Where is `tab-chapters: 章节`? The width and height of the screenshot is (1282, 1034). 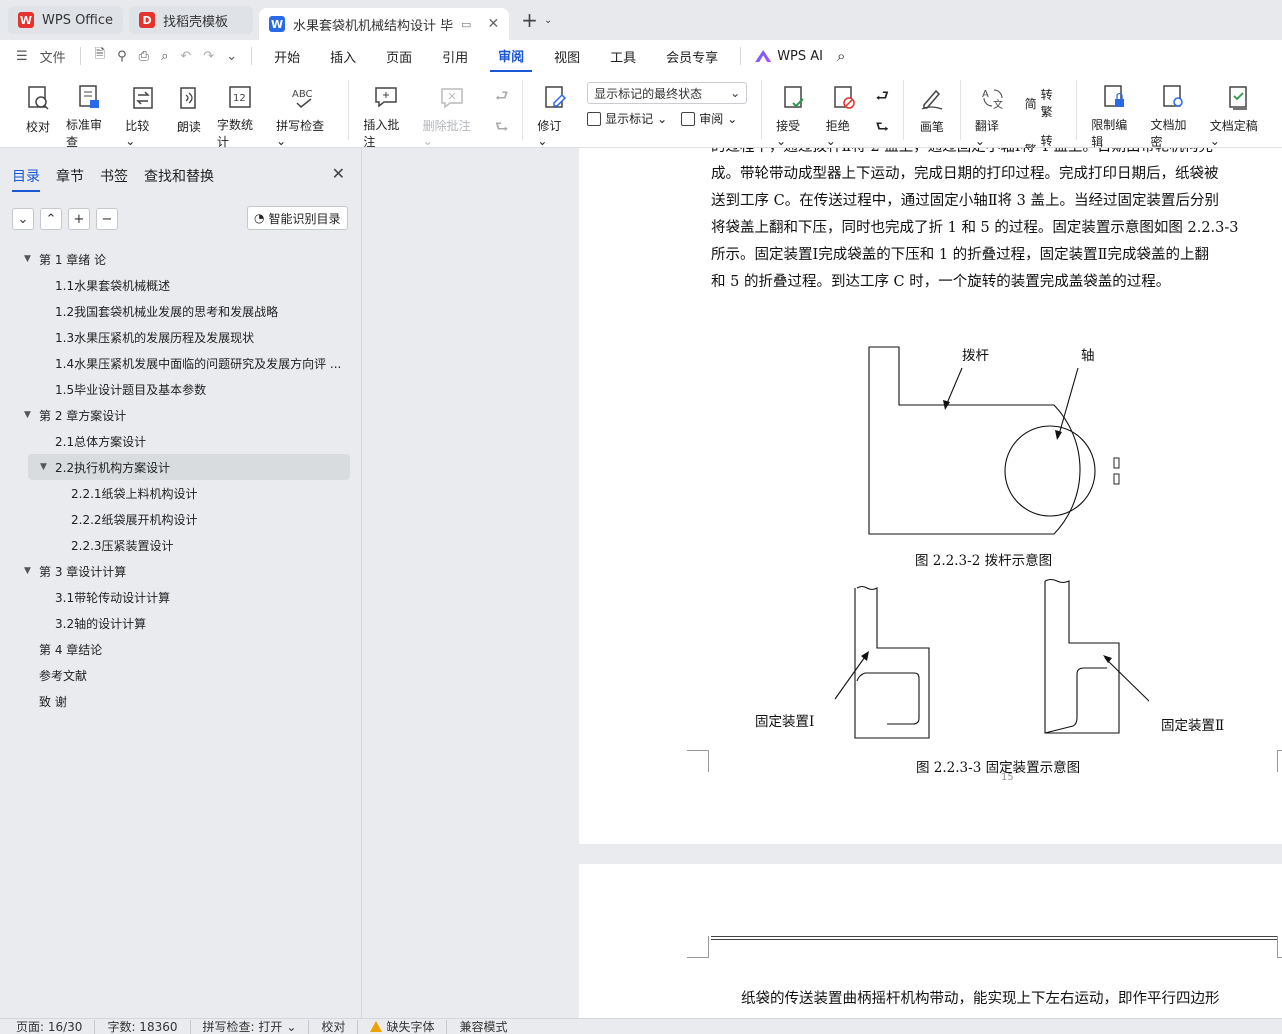
tab-chapters: 章节 is located at coordinates (70, 179).